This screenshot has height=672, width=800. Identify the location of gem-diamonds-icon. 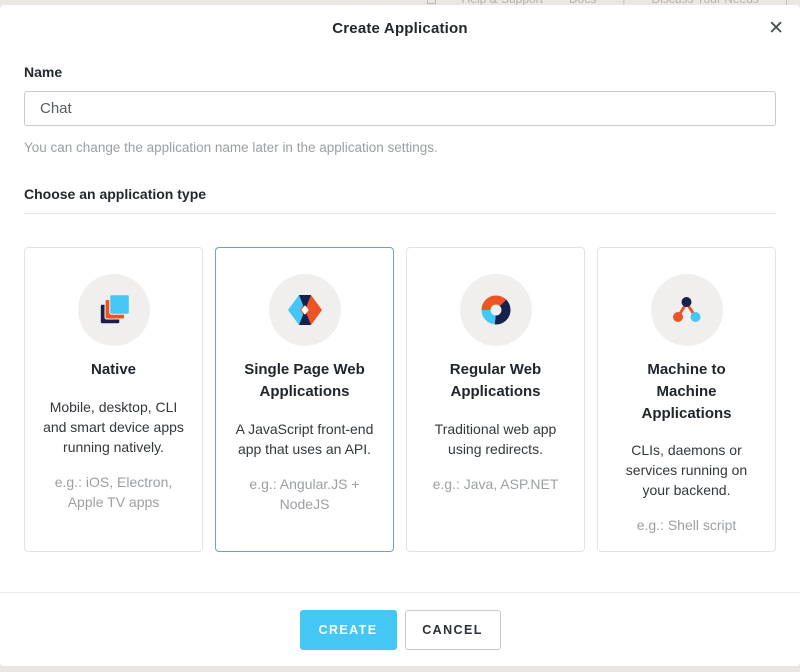
(304, 310).